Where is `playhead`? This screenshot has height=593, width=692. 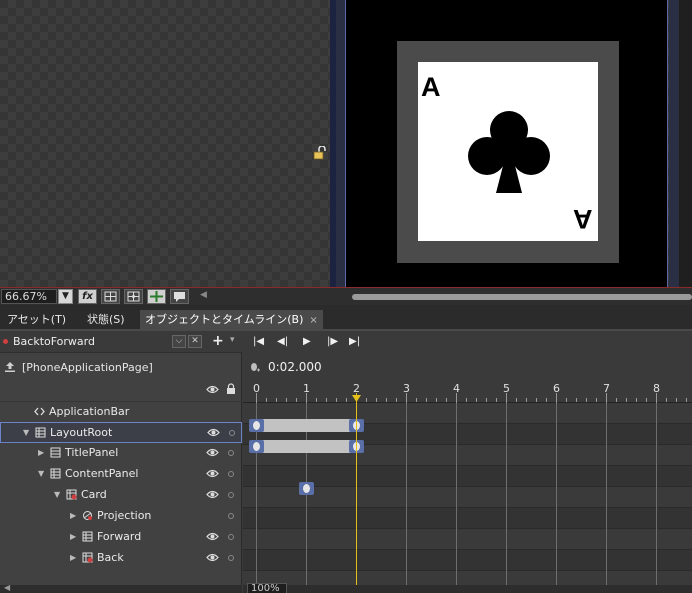 playhead is located at coordinates (356, 489).